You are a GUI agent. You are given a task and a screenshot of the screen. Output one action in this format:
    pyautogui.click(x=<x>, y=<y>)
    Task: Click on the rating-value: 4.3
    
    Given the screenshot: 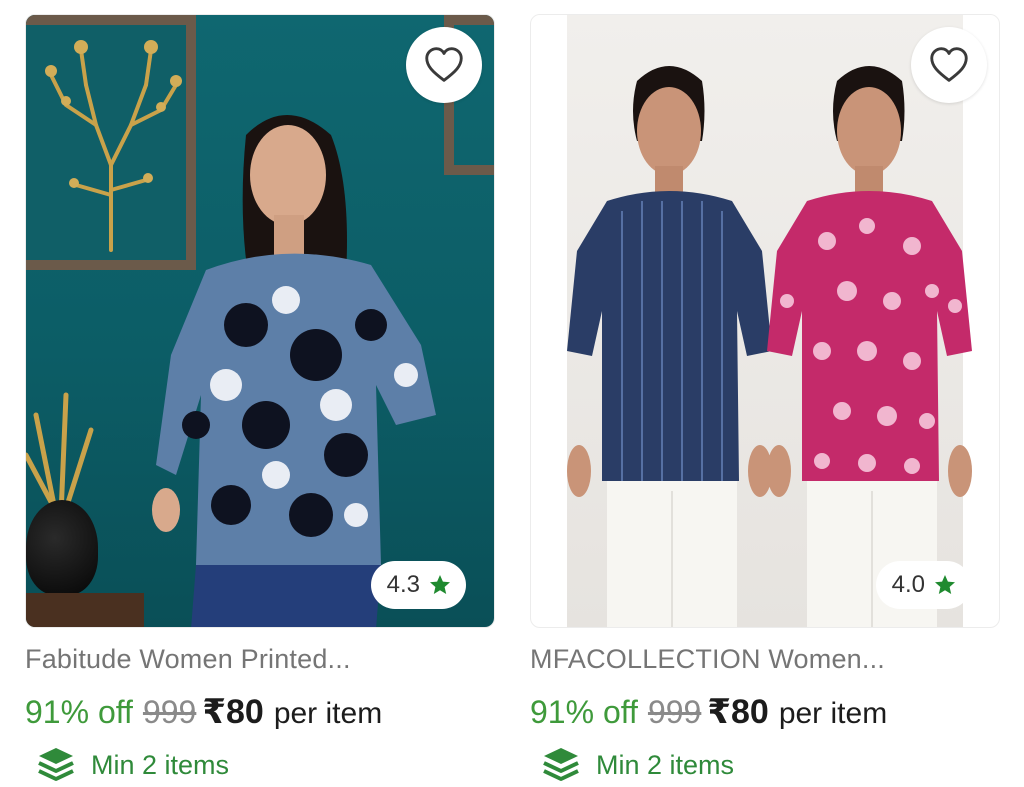 What is the action you would take?
    pyautogui.click(x=403, y=584)
    